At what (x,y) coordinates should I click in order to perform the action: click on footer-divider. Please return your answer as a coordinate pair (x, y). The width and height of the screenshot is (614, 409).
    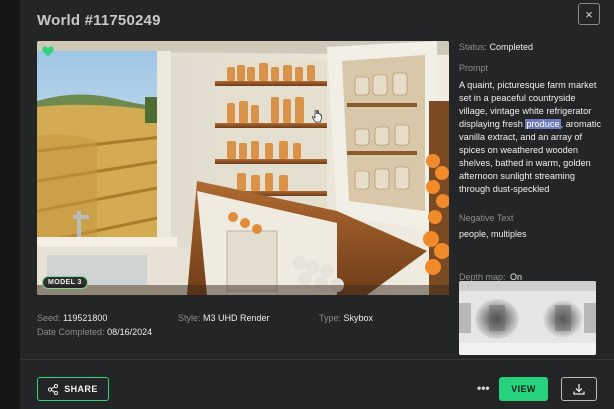
    Looking at the image, I should click on (317, 359).